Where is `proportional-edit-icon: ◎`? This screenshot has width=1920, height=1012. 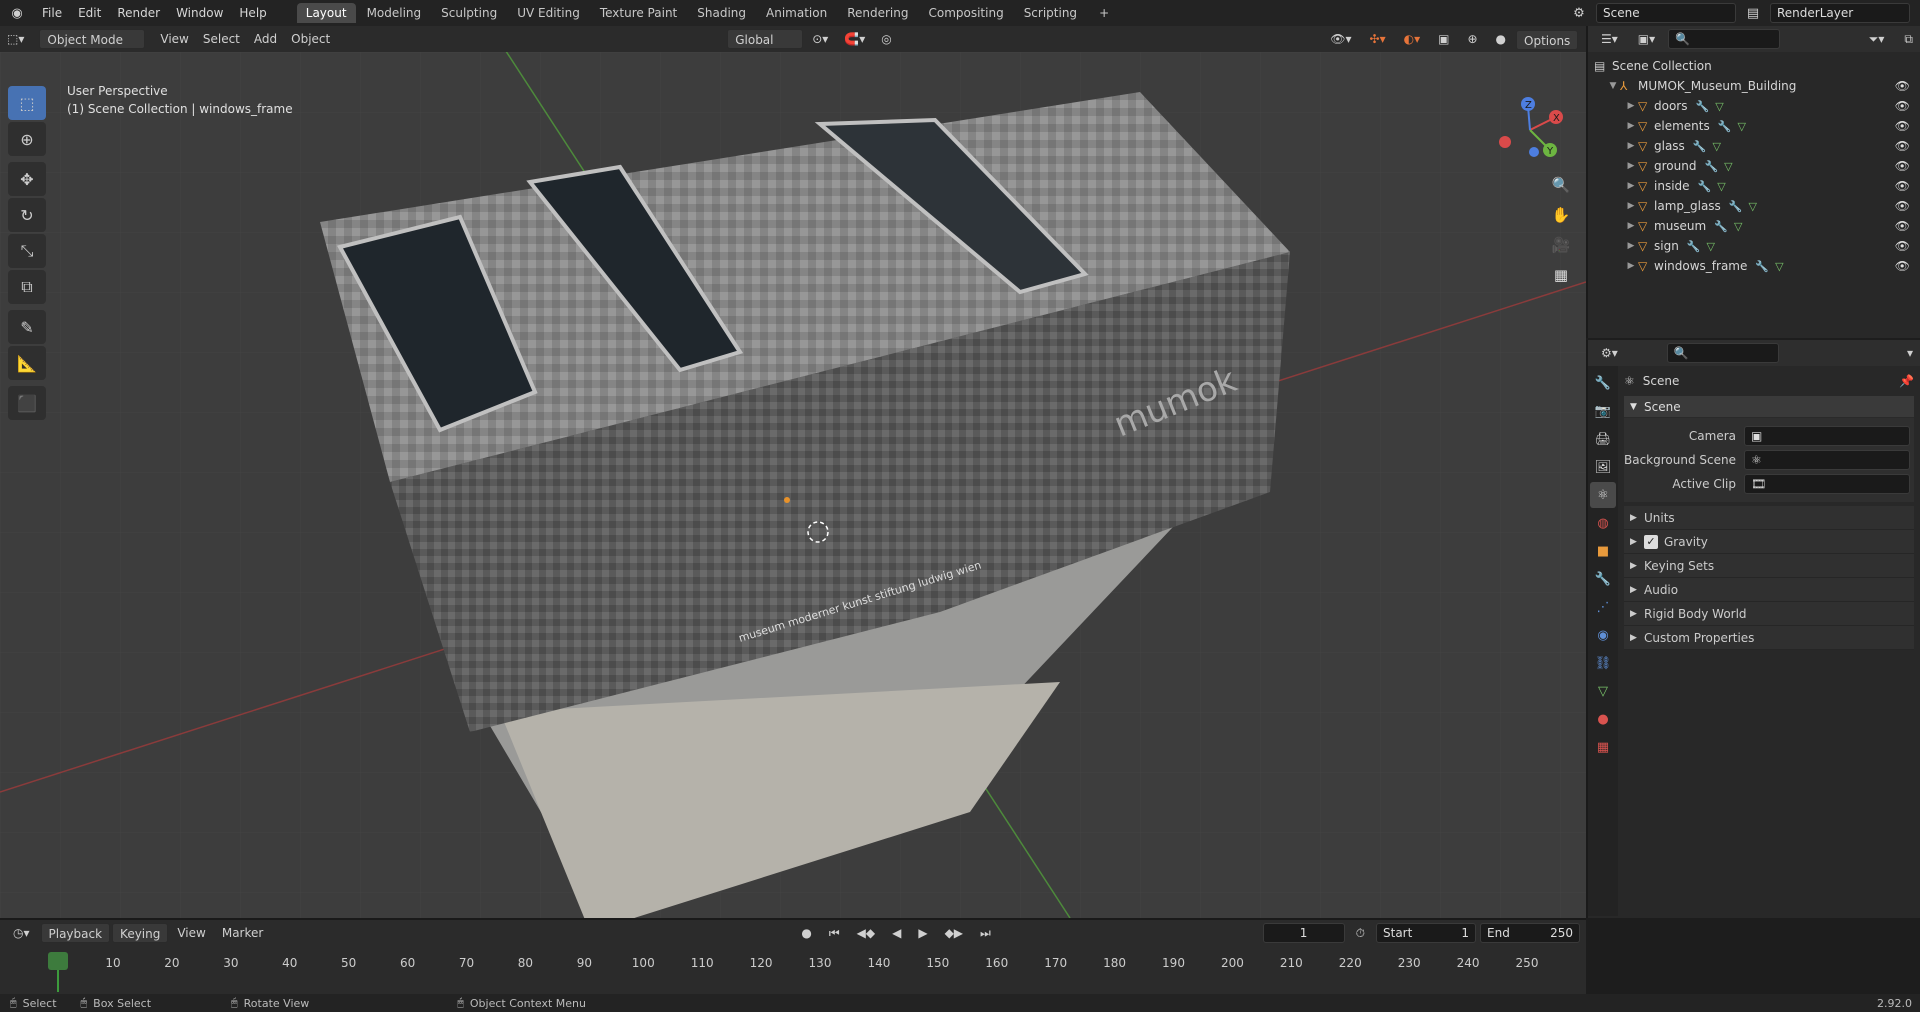
proportional-edit-icon: ◎ is located at coordinates (886, 39).